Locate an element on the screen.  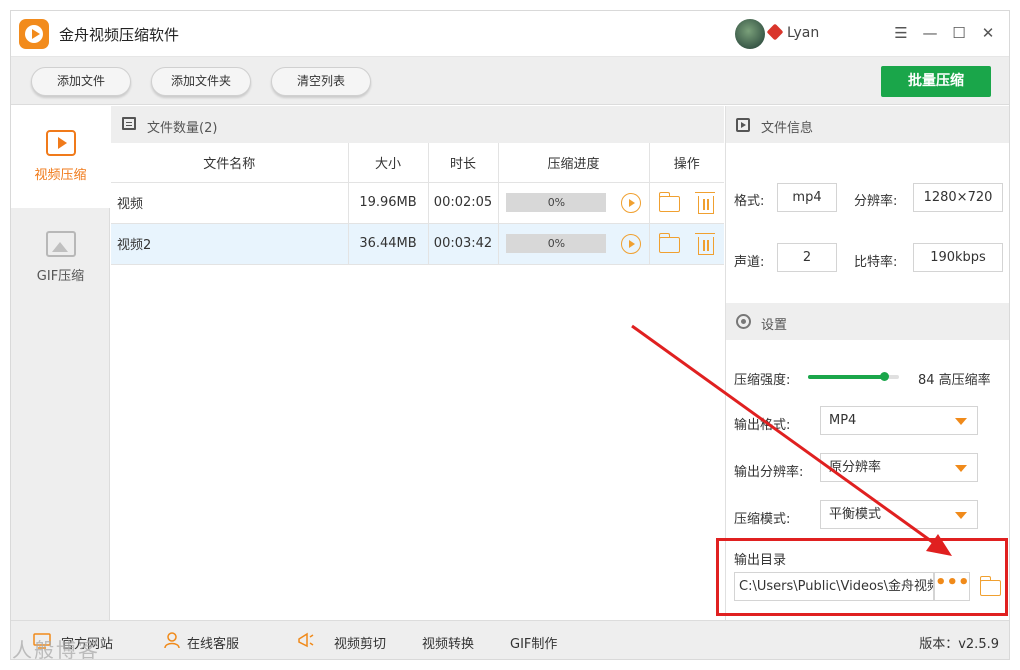
clear-list-button: 清空列表 is located at coordinates (321, 81).